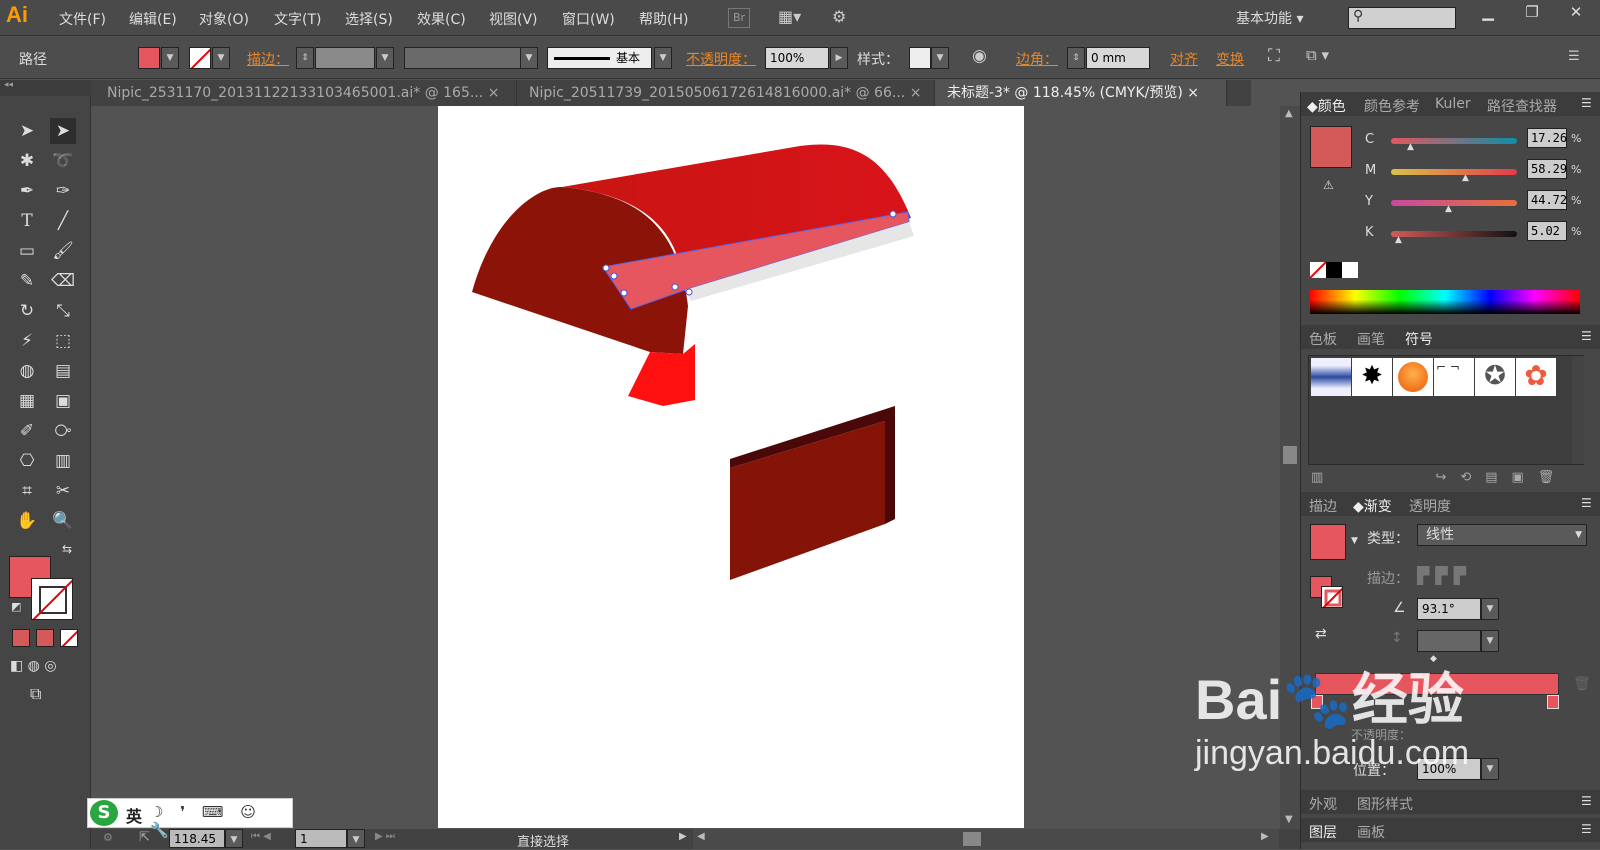  Describe the element at coordinates (721, 59) in the screenshot. I see `opacity-label: 不透明度：` at that location.